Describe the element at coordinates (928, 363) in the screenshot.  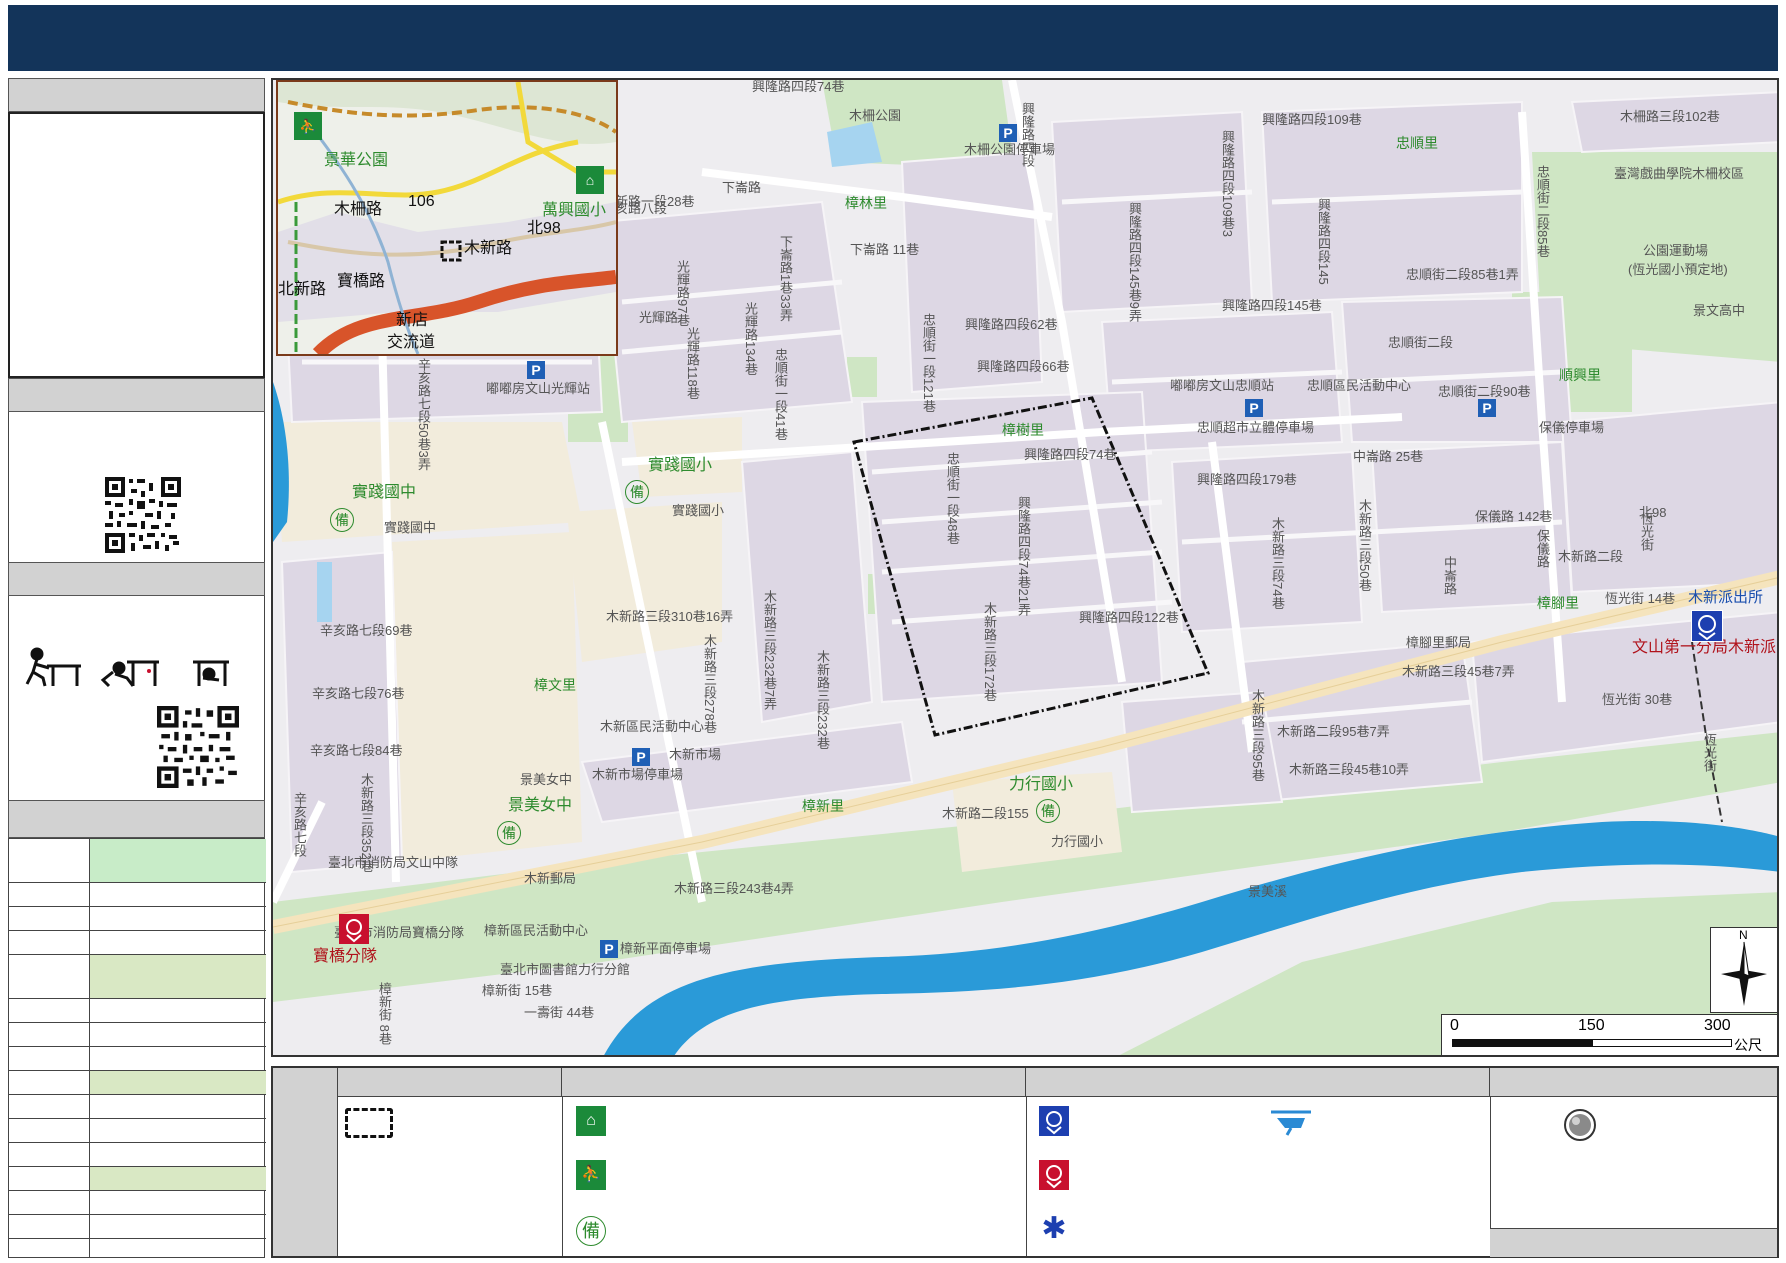
I see `map-street-label: 忠順街一段121巷` at that location.